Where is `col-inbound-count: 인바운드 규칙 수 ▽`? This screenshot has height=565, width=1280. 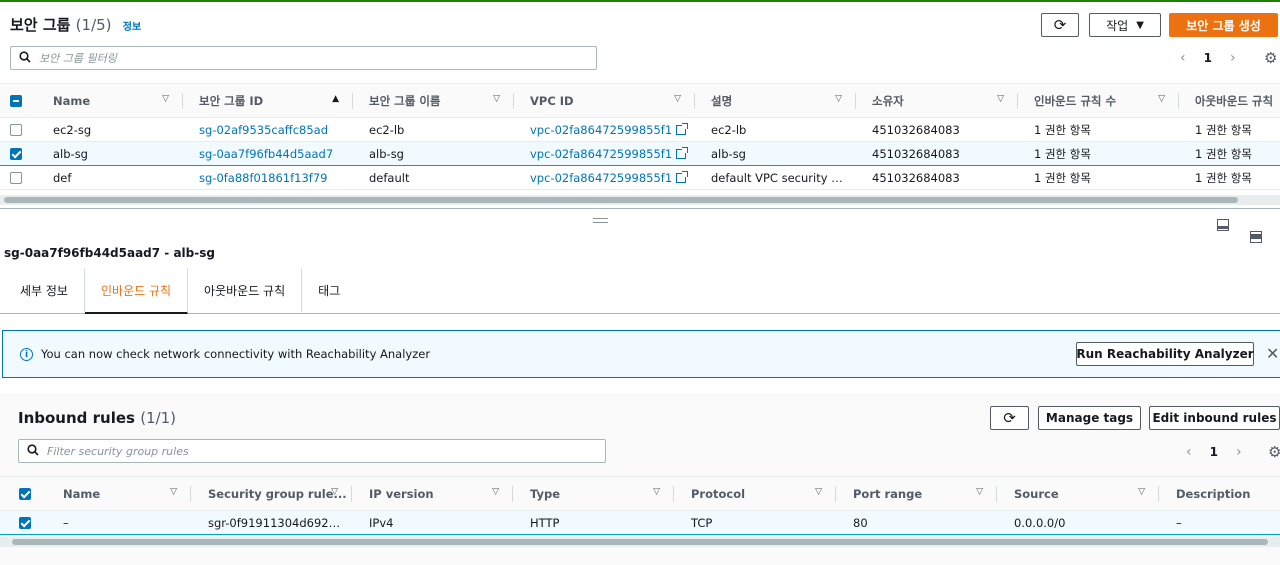
col-inbound-count: 인바운드 규칙 수 ▽ is located at coordinates (1098, 100).